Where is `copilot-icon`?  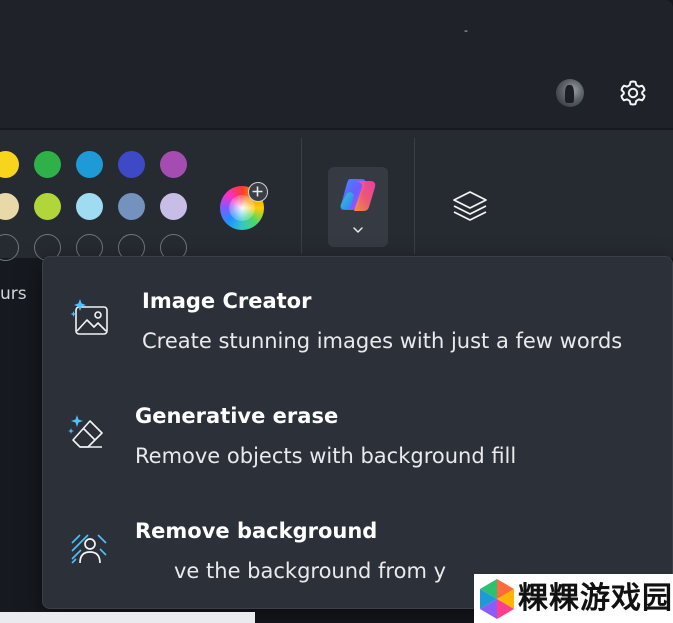 copilot-icon is located at coordinates (358, 195).